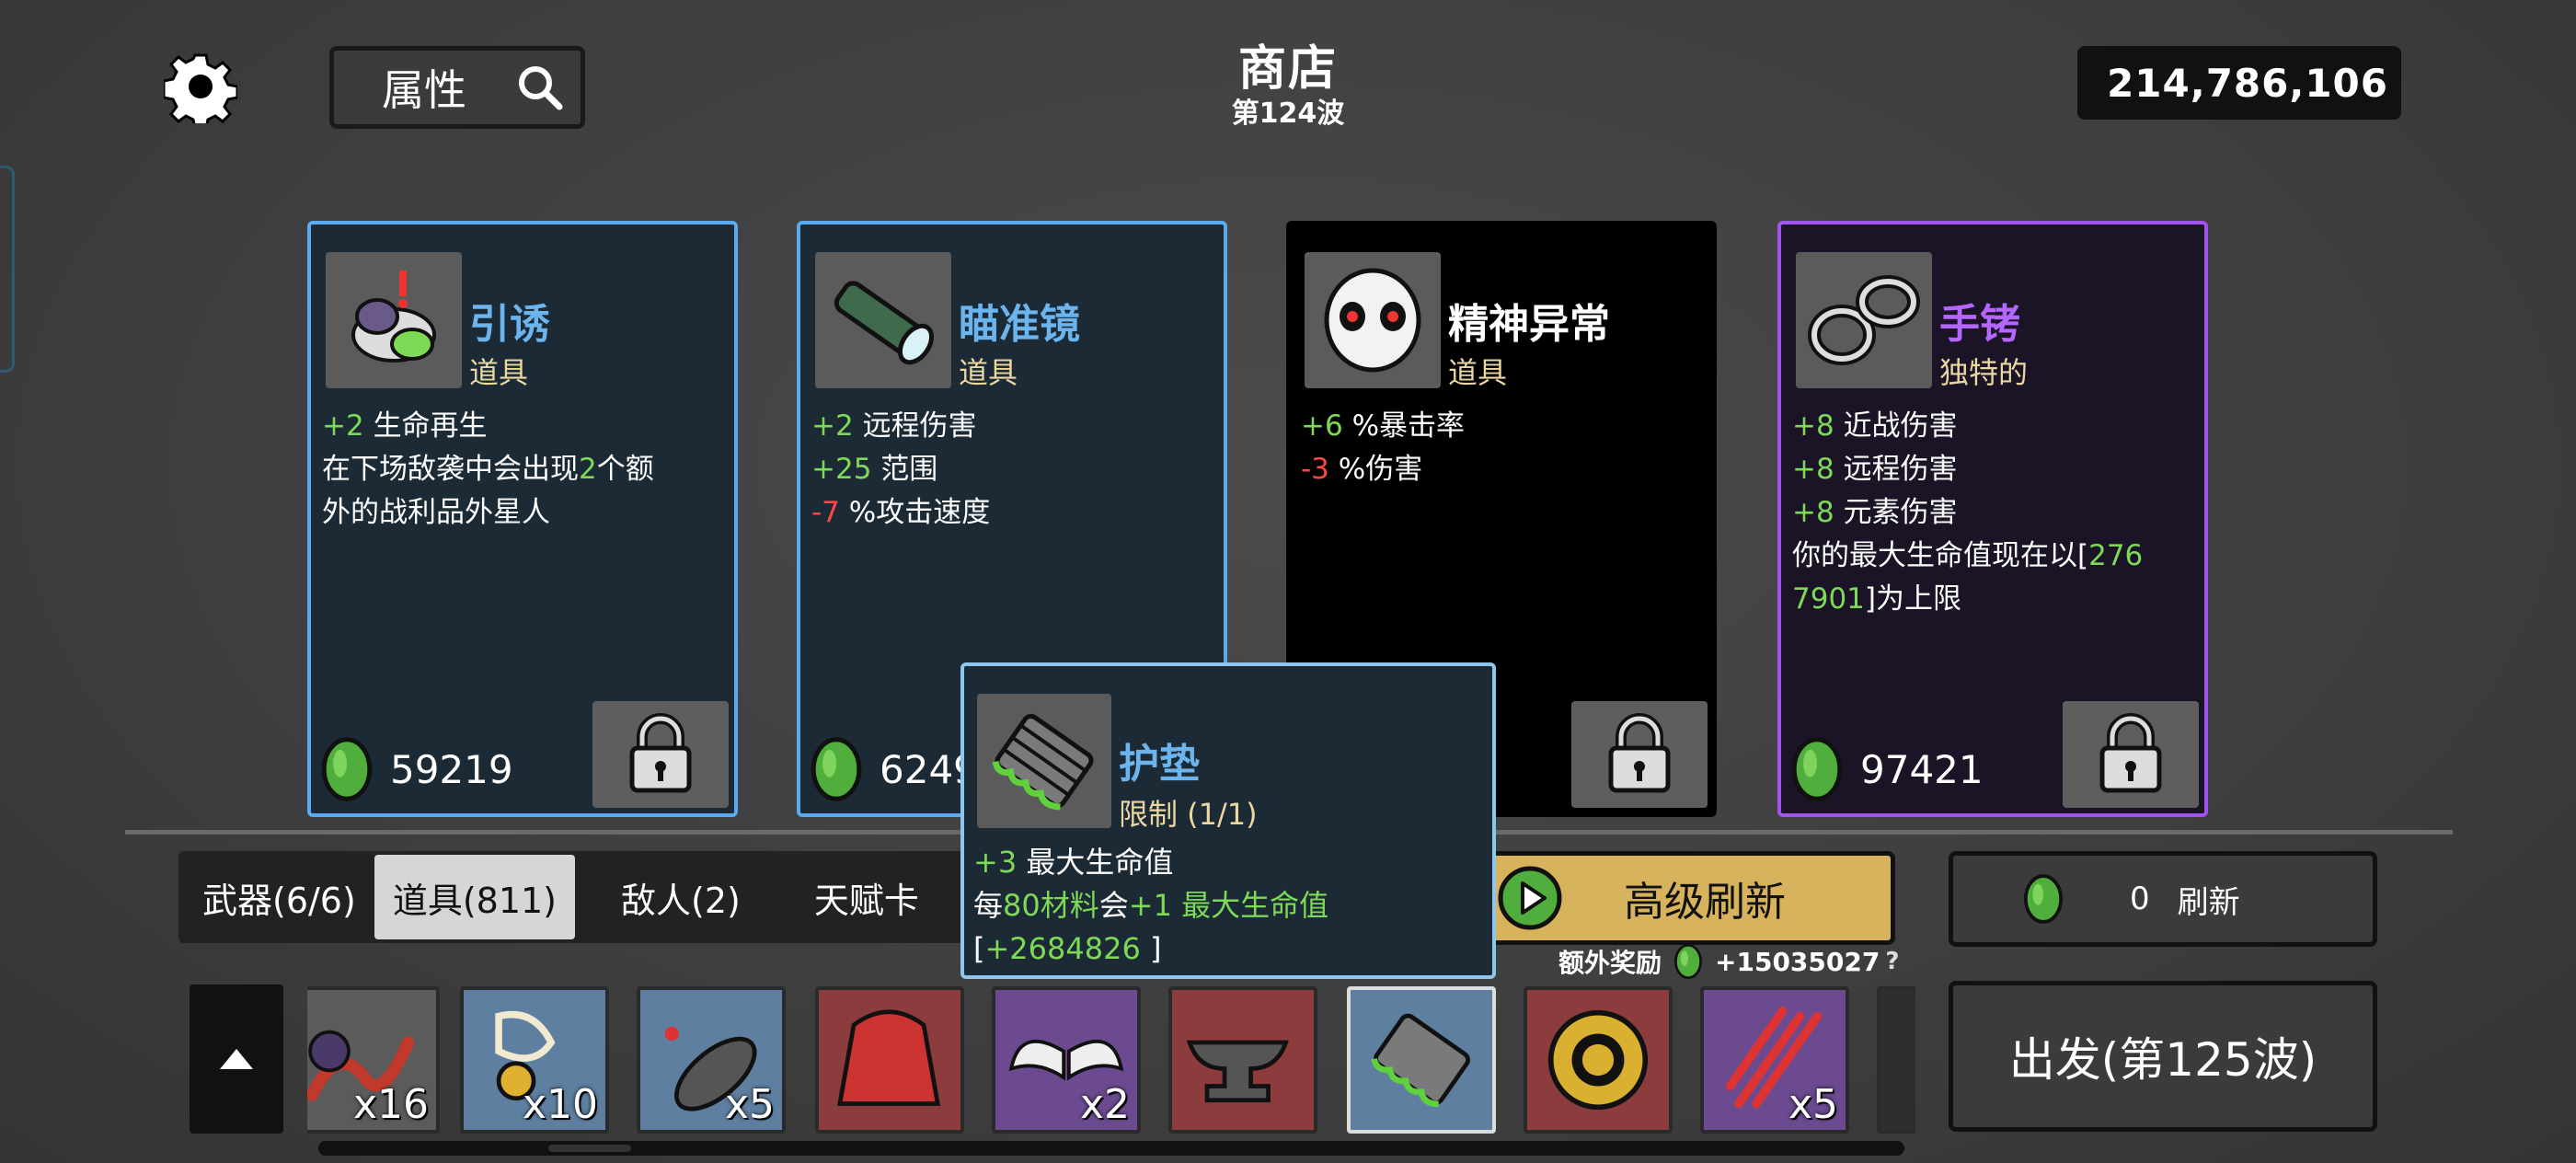 The image size is (2576, 1163). I want to click on stat-text: ]为上限, so click(1913, 599).